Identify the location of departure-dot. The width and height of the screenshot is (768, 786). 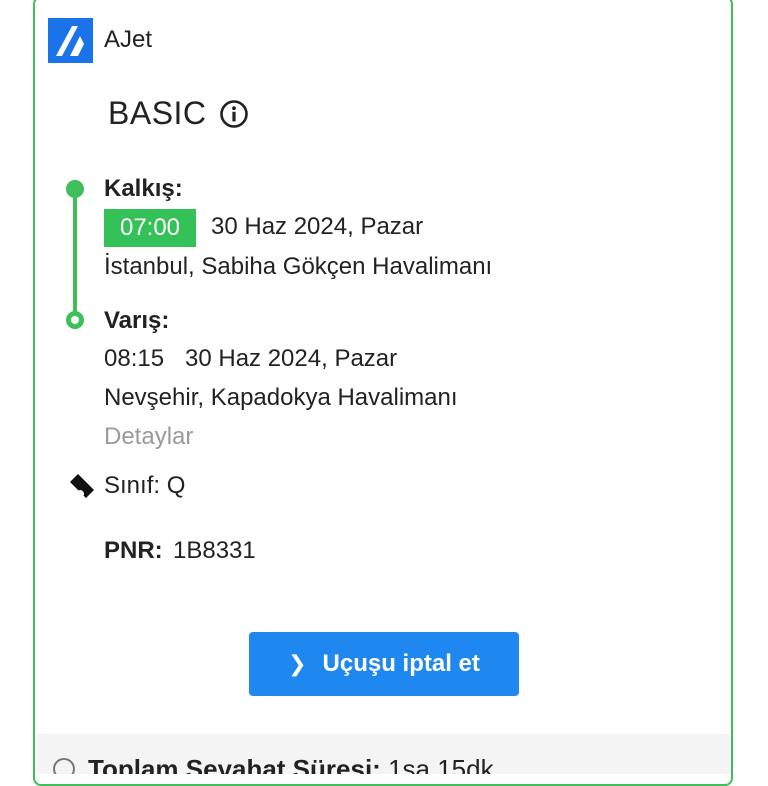
(75, 189).